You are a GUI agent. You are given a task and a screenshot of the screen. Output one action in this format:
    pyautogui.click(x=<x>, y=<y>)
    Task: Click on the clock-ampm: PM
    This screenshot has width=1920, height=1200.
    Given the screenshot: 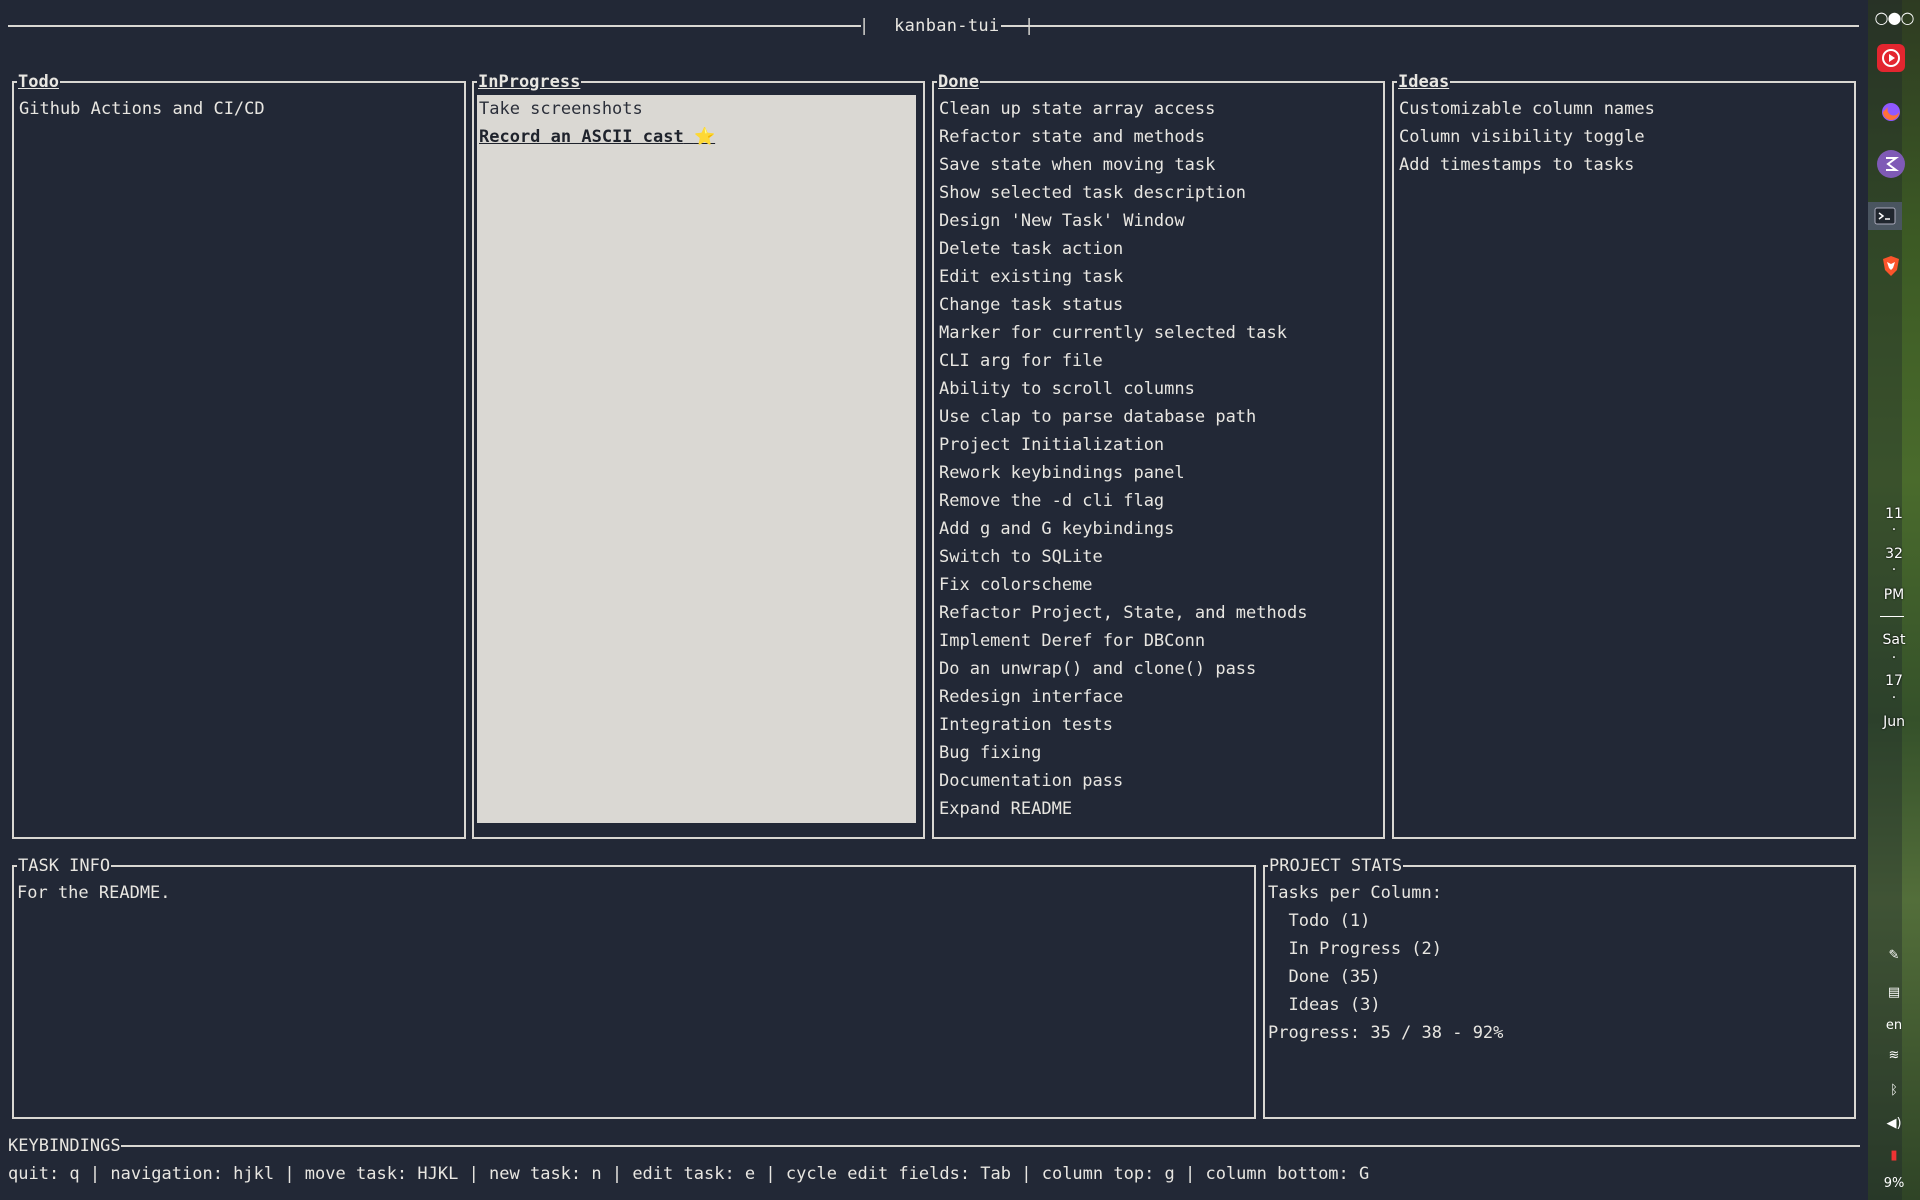 What is the action you would take?
    pyautogui.click(x=1894, y=595)
    